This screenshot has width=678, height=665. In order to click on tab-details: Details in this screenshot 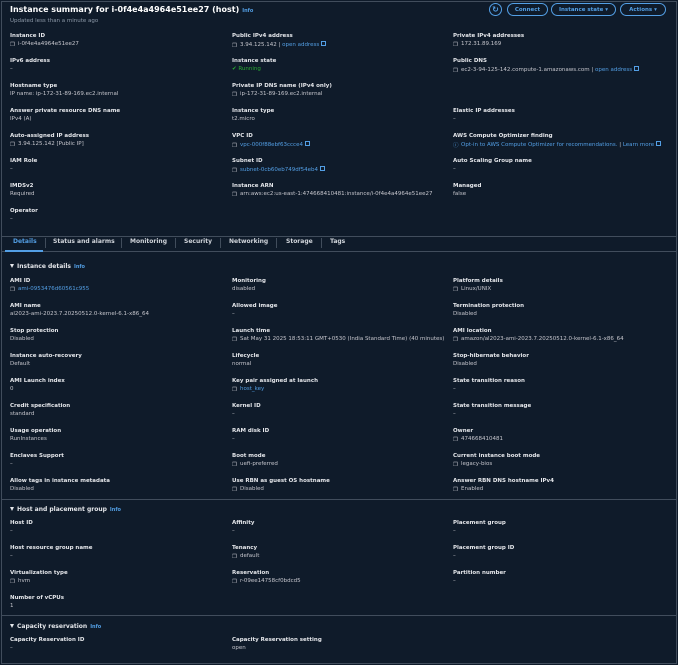, I will do `click(25, 241)`.